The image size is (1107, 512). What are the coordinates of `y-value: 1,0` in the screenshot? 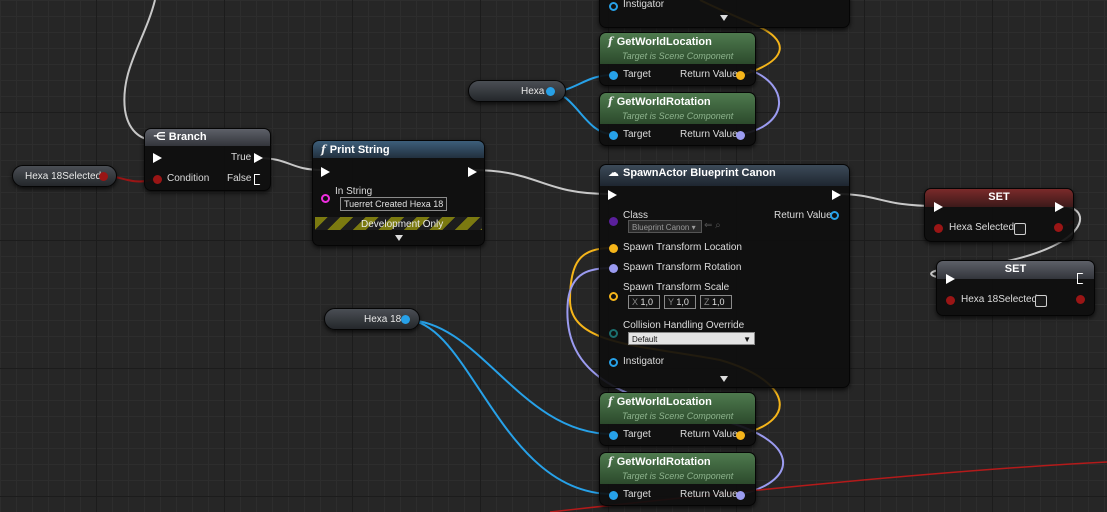 It's located at (682, 302).